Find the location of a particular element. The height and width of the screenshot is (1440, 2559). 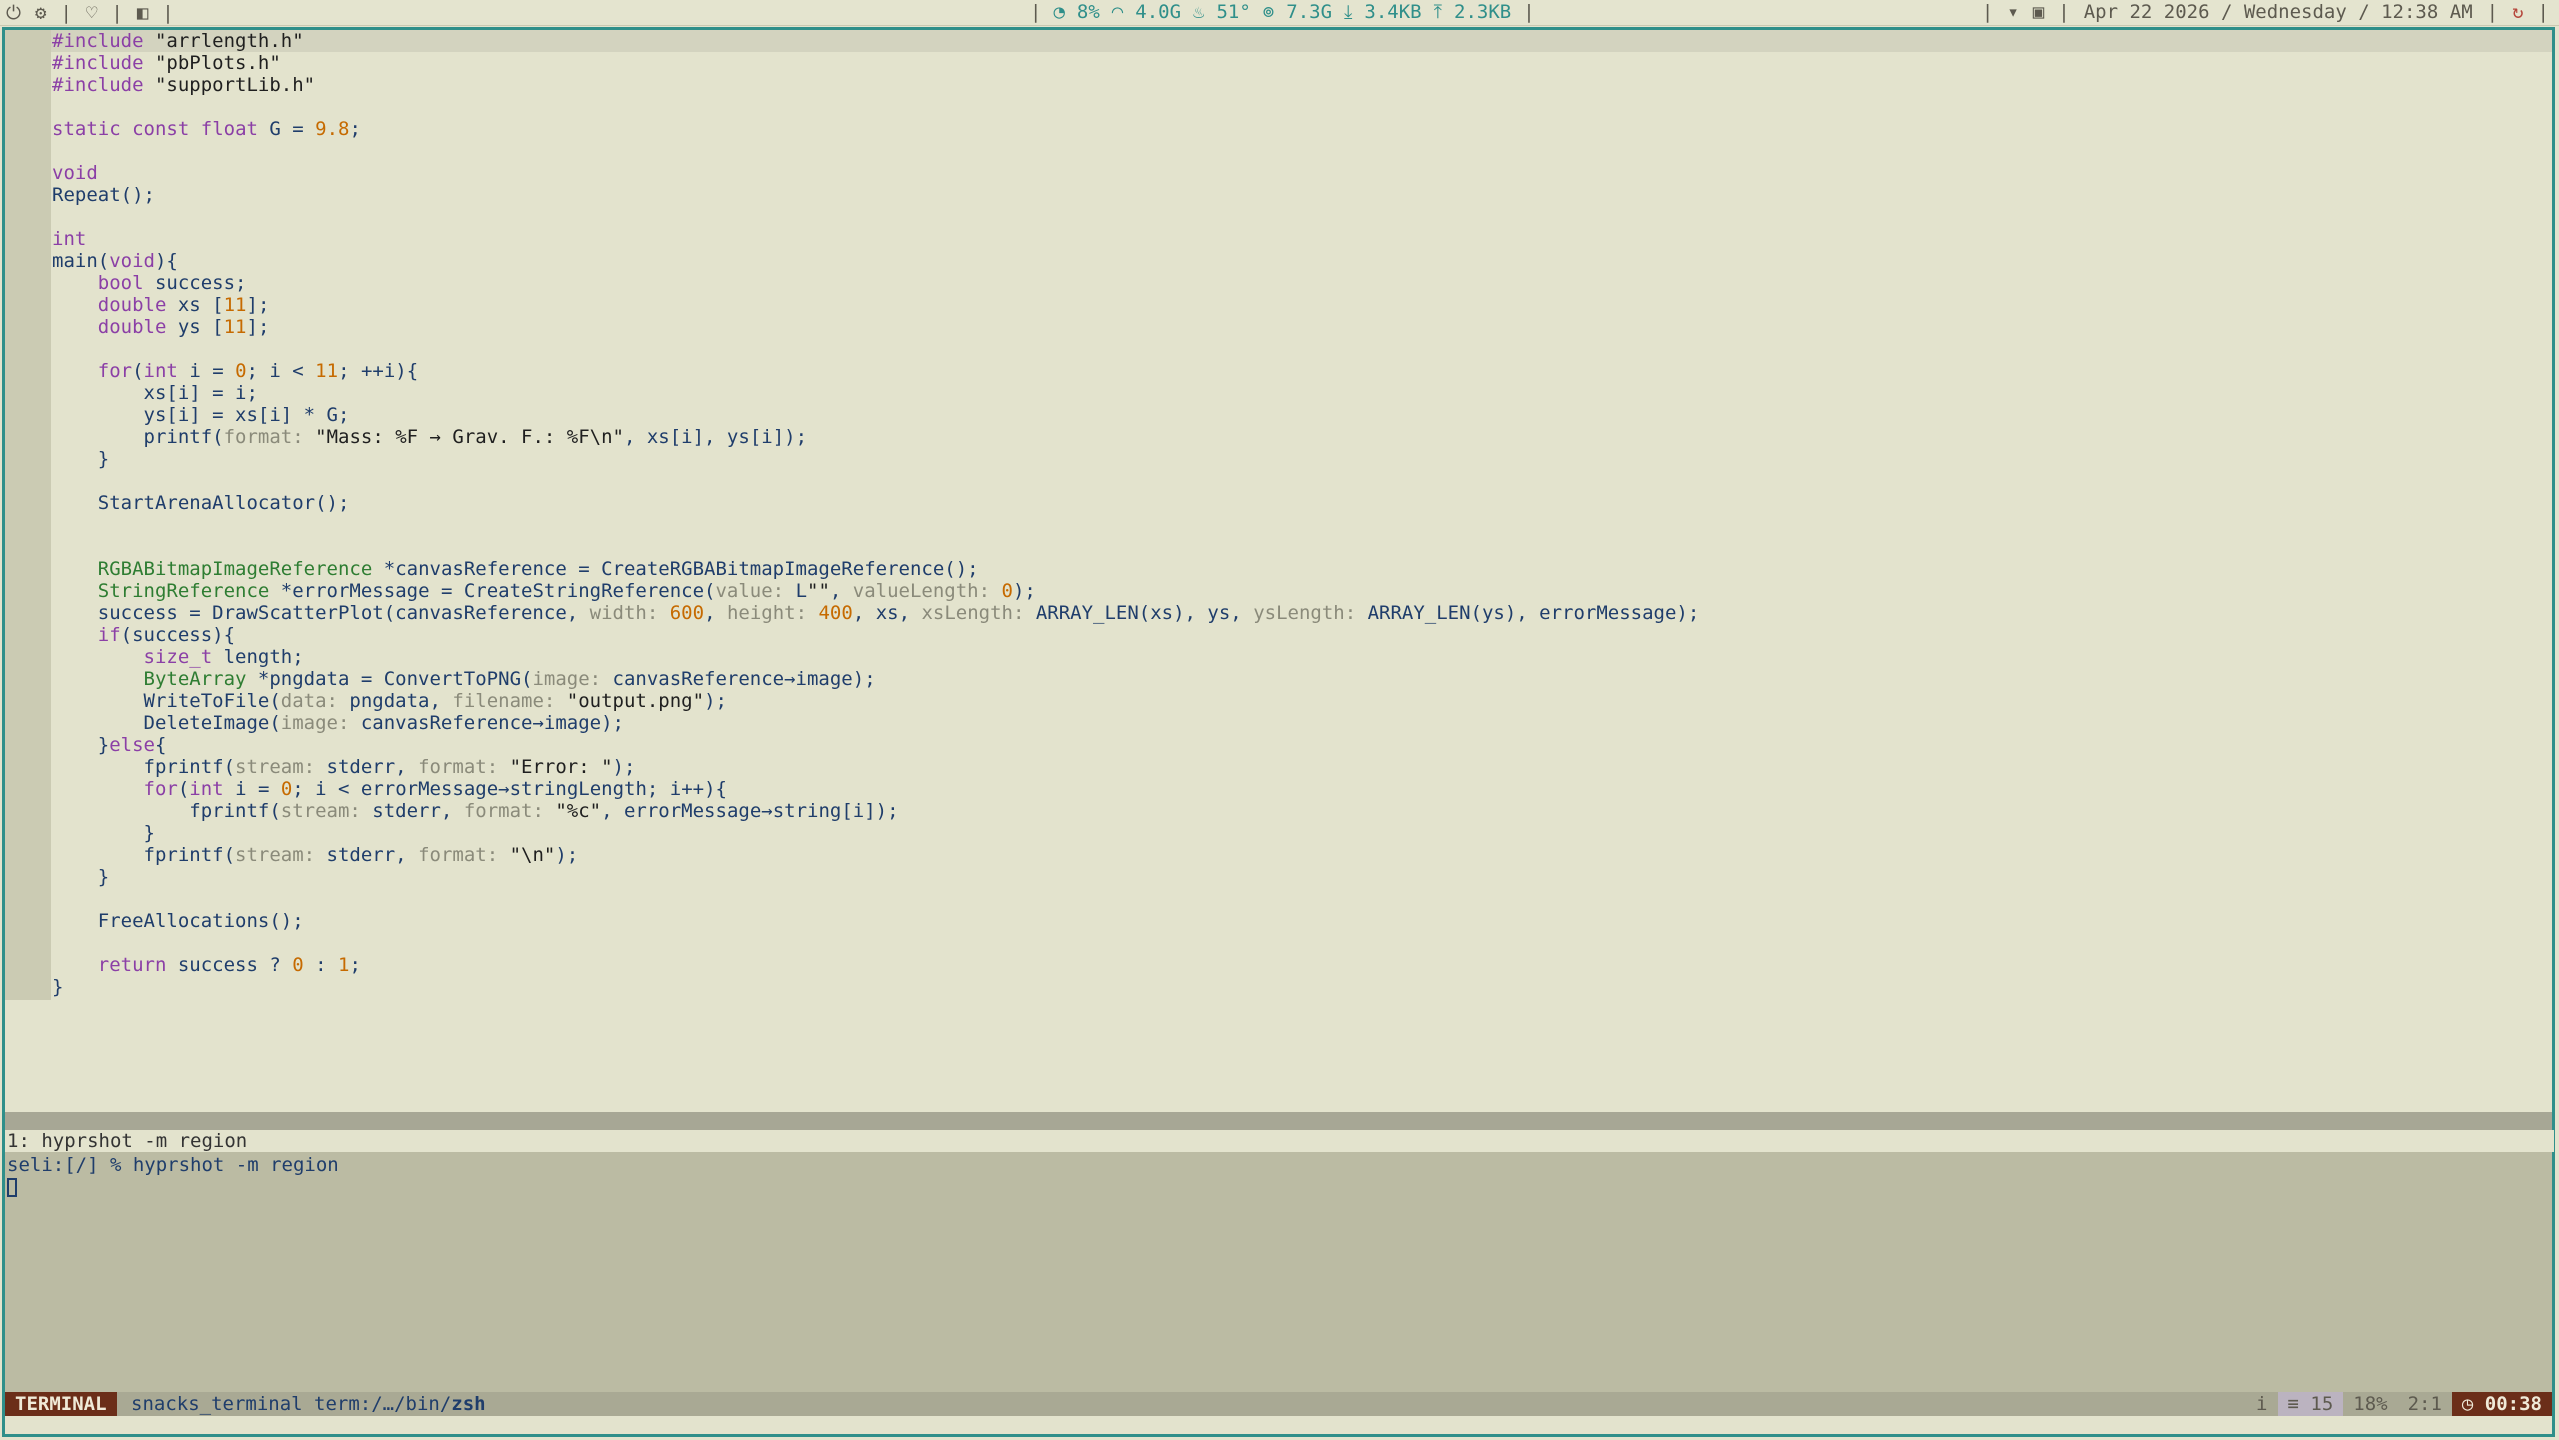

upload-icon: ⤒ is located at coordinates (1438, 12).